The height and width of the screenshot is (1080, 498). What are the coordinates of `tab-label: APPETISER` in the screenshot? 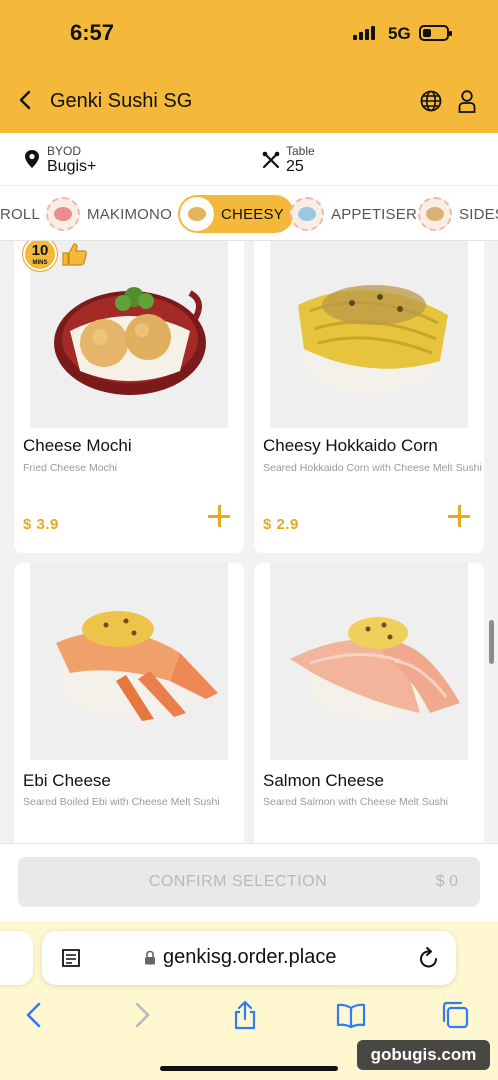 It's located at (374, 214).